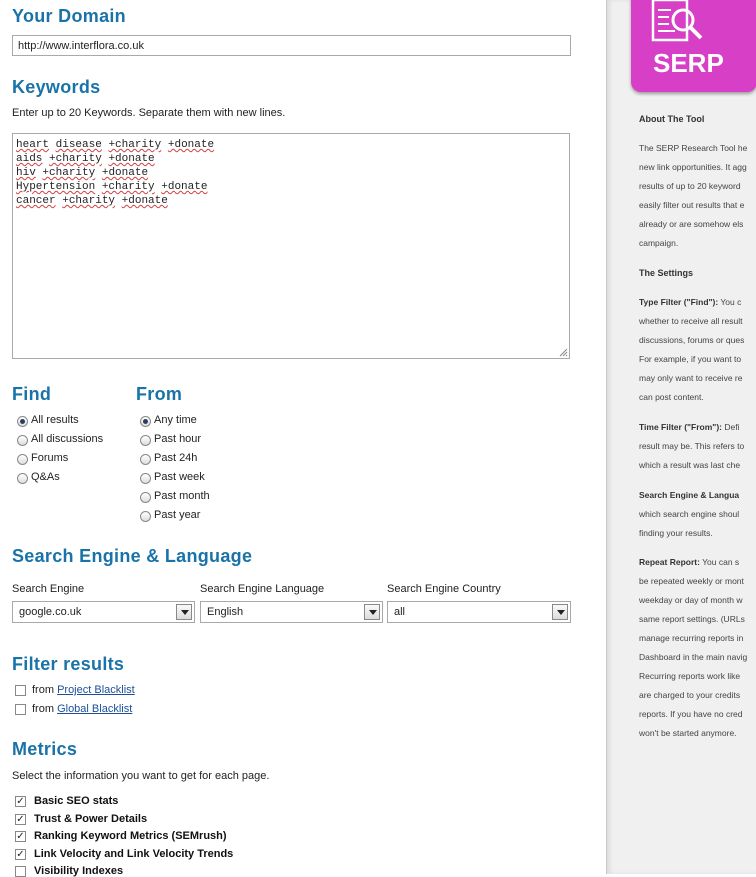 Image resolution: width=756 pixels, height=877 pixels. Describe the element at coordinates (672, 119) in the screenshot. I see `about-heading: About The Tool` at that location.